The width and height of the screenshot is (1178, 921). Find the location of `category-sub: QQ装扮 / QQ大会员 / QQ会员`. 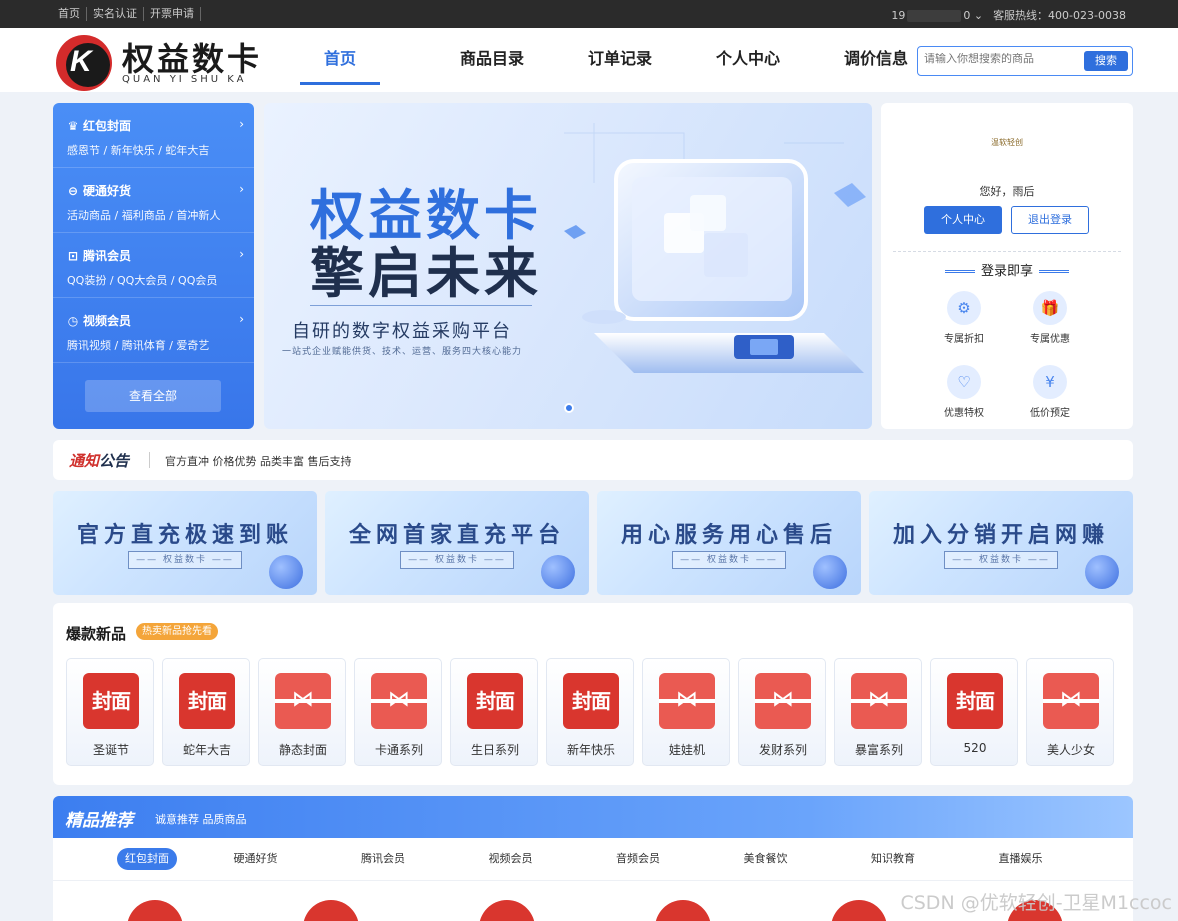

category-sub: QQ装扮 / QQ大会员 / QQ会员 is located at coordinates (142, 280).